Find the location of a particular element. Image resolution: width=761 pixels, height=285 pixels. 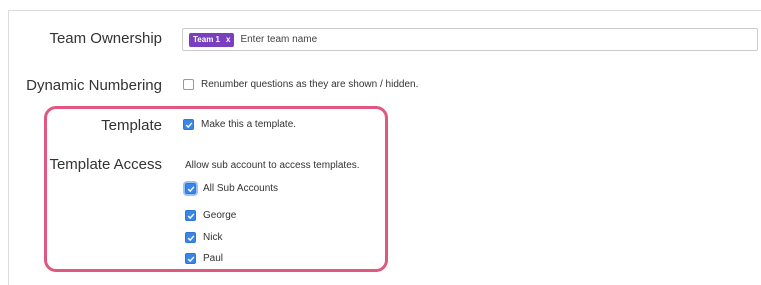

all-sub-accounts-option: All Sub Accounts is located at coordinates (231, 188).